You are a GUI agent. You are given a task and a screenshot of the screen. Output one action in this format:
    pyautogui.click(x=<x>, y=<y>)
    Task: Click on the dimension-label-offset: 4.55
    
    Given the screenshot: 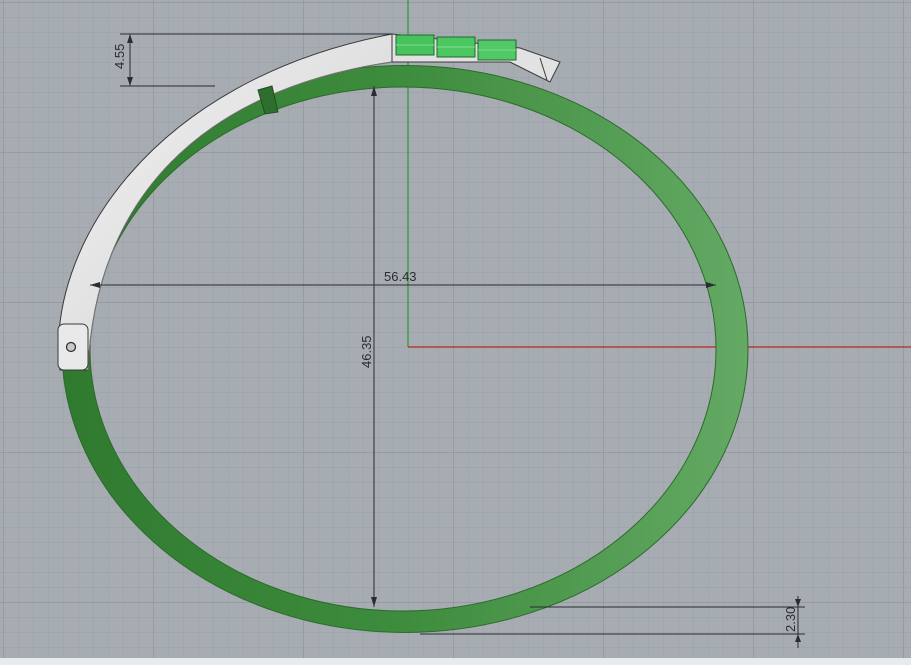 What is the action you would take?
    pyautogui.click(x=119, y=56)
    